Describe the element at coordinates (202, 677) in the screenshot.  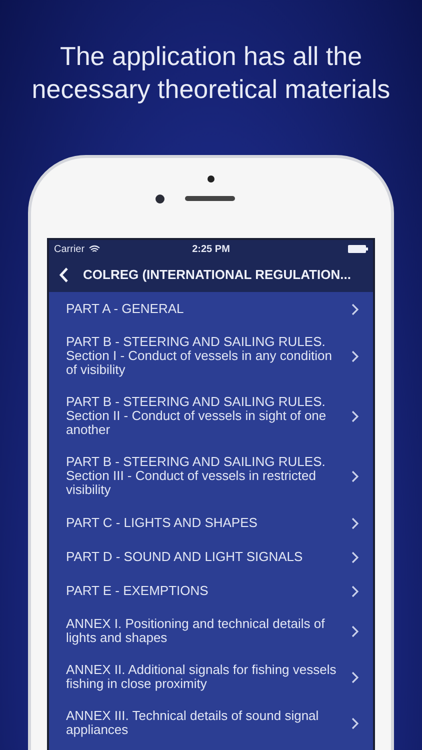
I see `item-label: ANNEX II. Additional signals for fishing vessels fishing in close proximity` at that location.